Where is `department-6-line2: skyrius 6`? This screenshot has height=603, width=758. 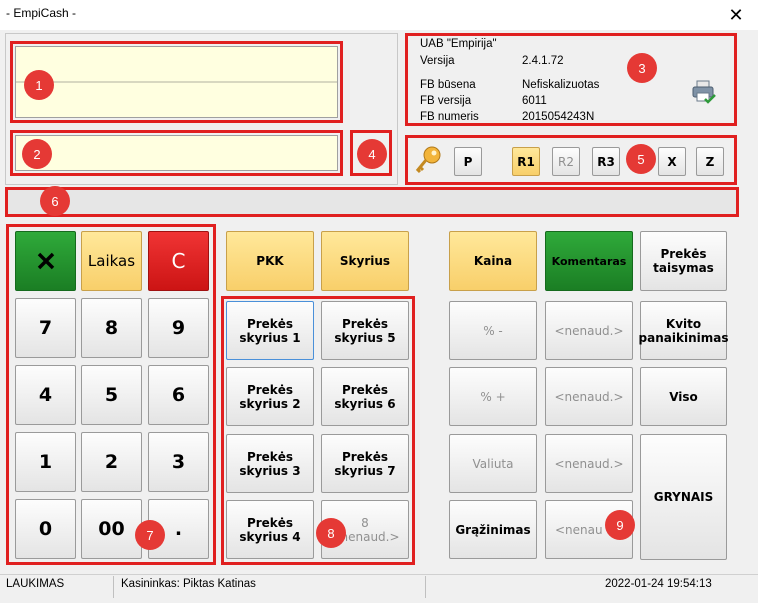 department-6-line2: skyrius 6 is located at coordinates (365, 403).